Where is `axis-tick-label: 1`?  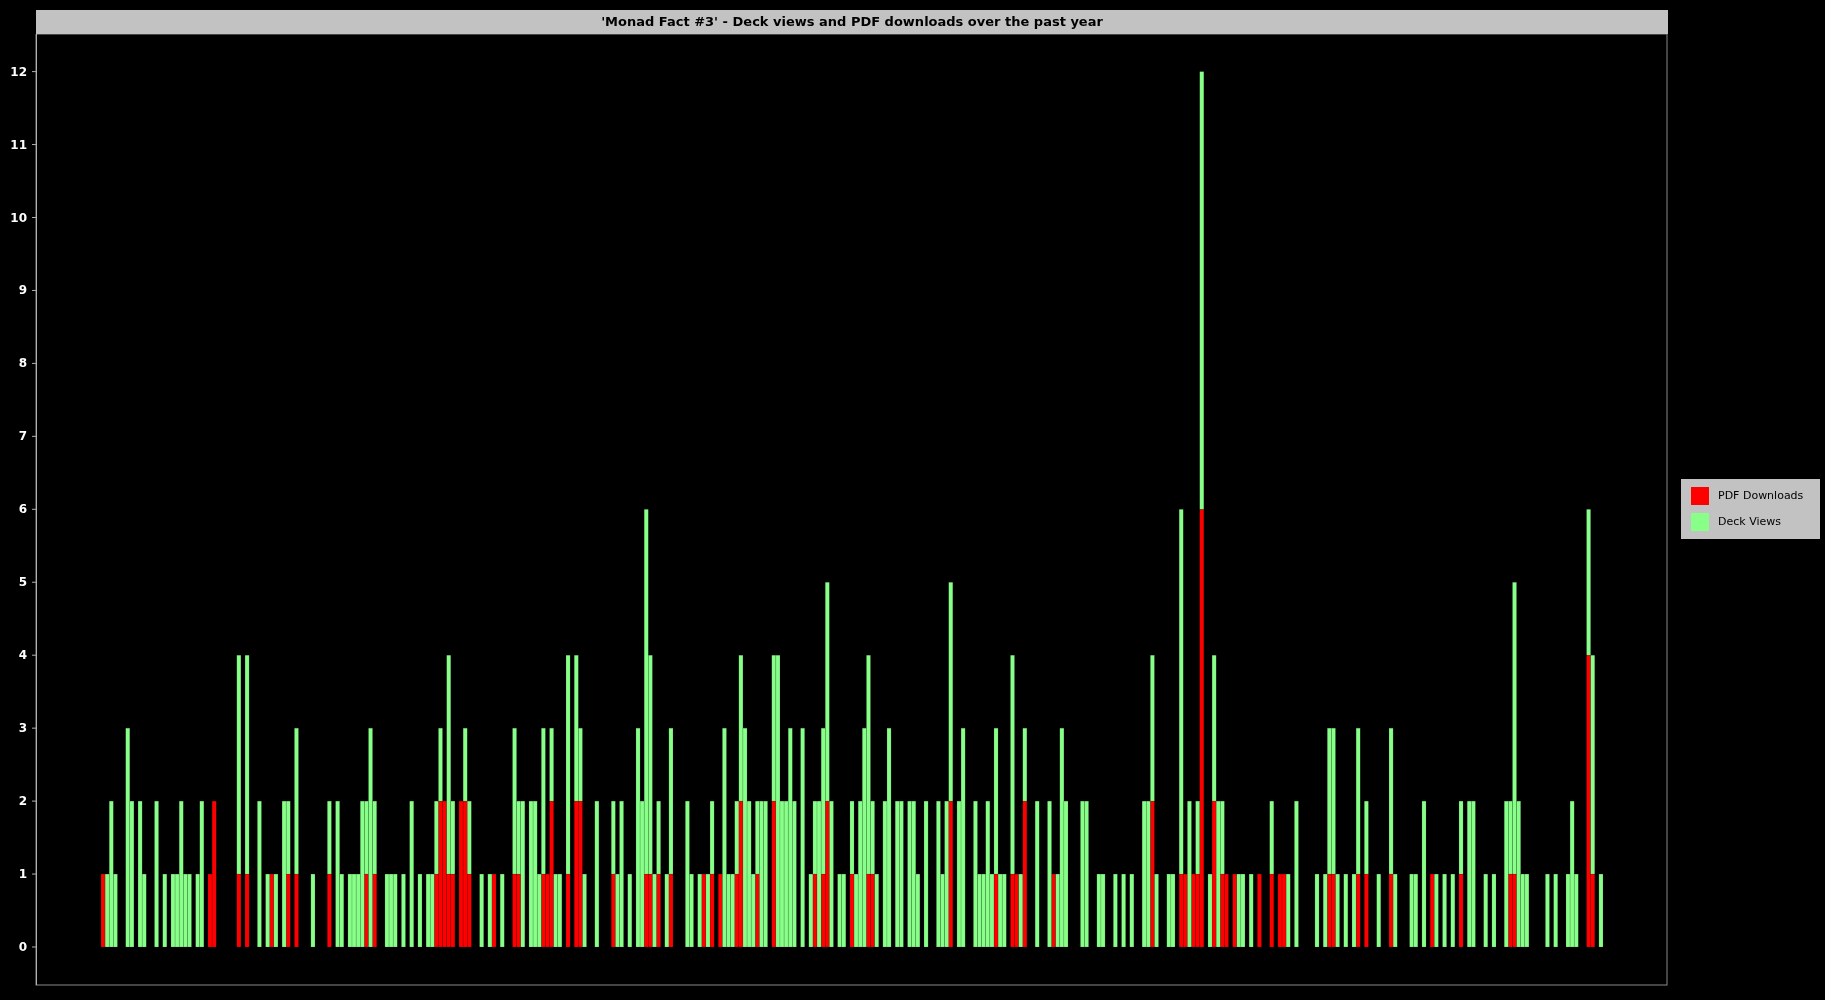
axis-tick-label: 1 is located at coordinates (22, 874).